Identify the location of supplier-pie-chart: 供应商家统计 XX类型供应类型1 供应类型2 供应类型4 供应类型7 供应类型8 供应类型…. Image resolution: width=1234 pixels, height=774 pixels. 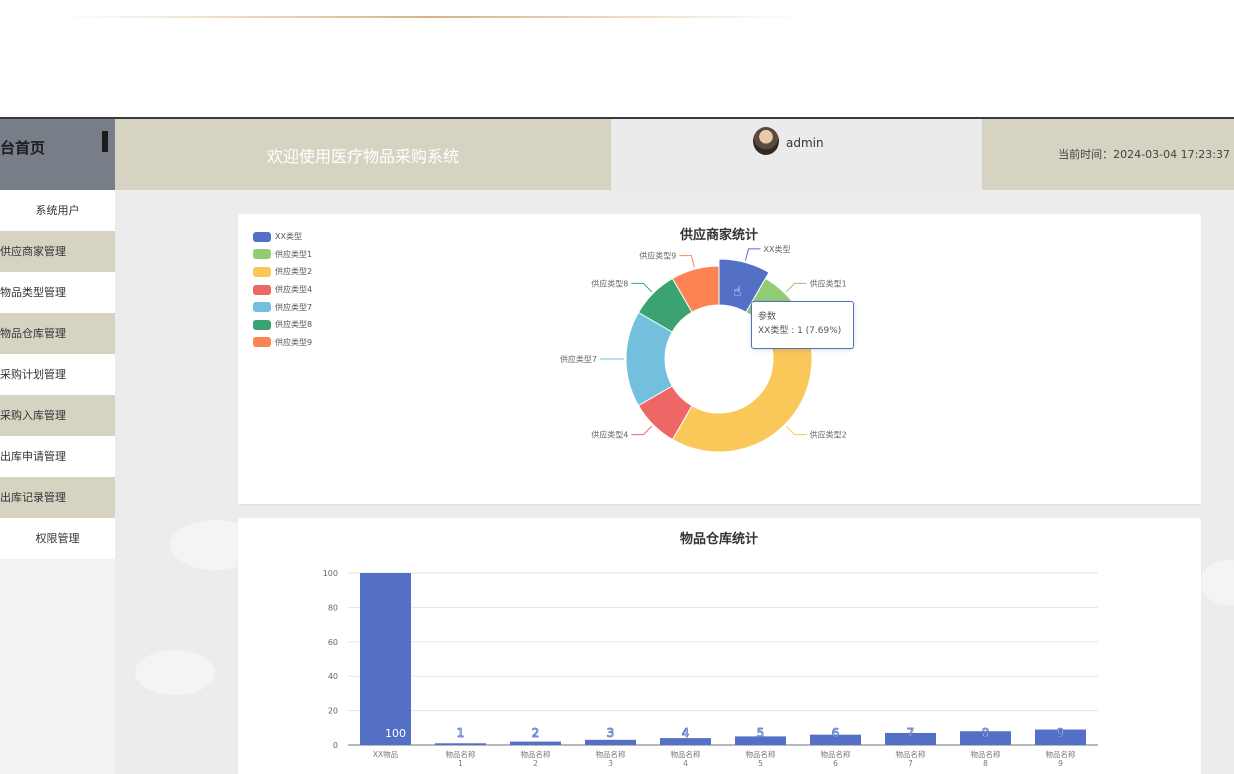
(703, 340).